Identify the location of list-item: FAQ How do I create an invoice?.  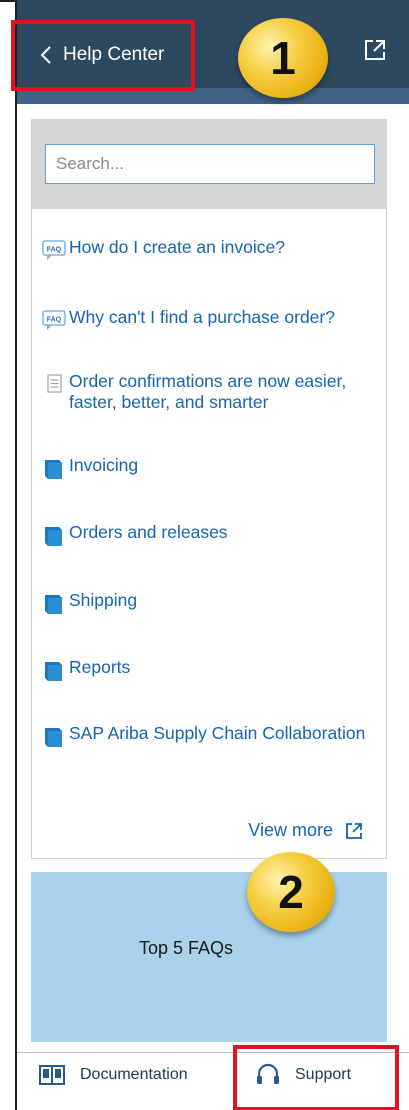
(205, 249).